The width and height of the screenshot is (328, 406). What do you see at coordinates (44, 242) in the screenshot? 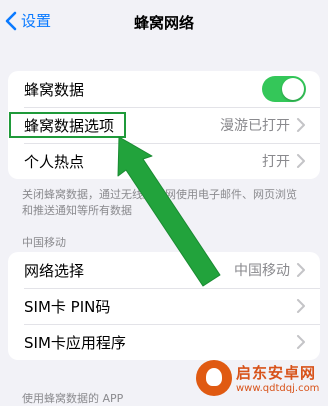
I see `carrier-header: 中国移动` at bounding box center [44, 242].